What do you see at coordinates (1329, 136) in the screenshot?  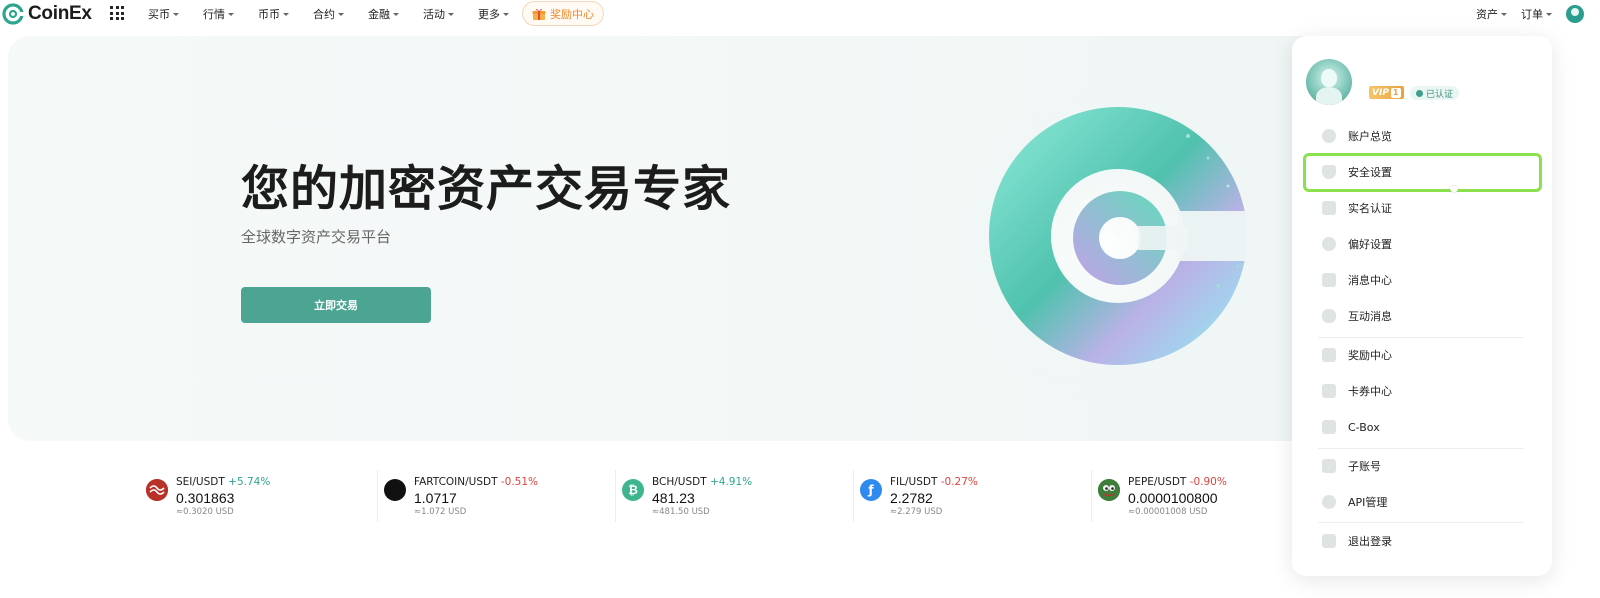 I see `pie-chart-icon` at bounding box center [1329, 136].